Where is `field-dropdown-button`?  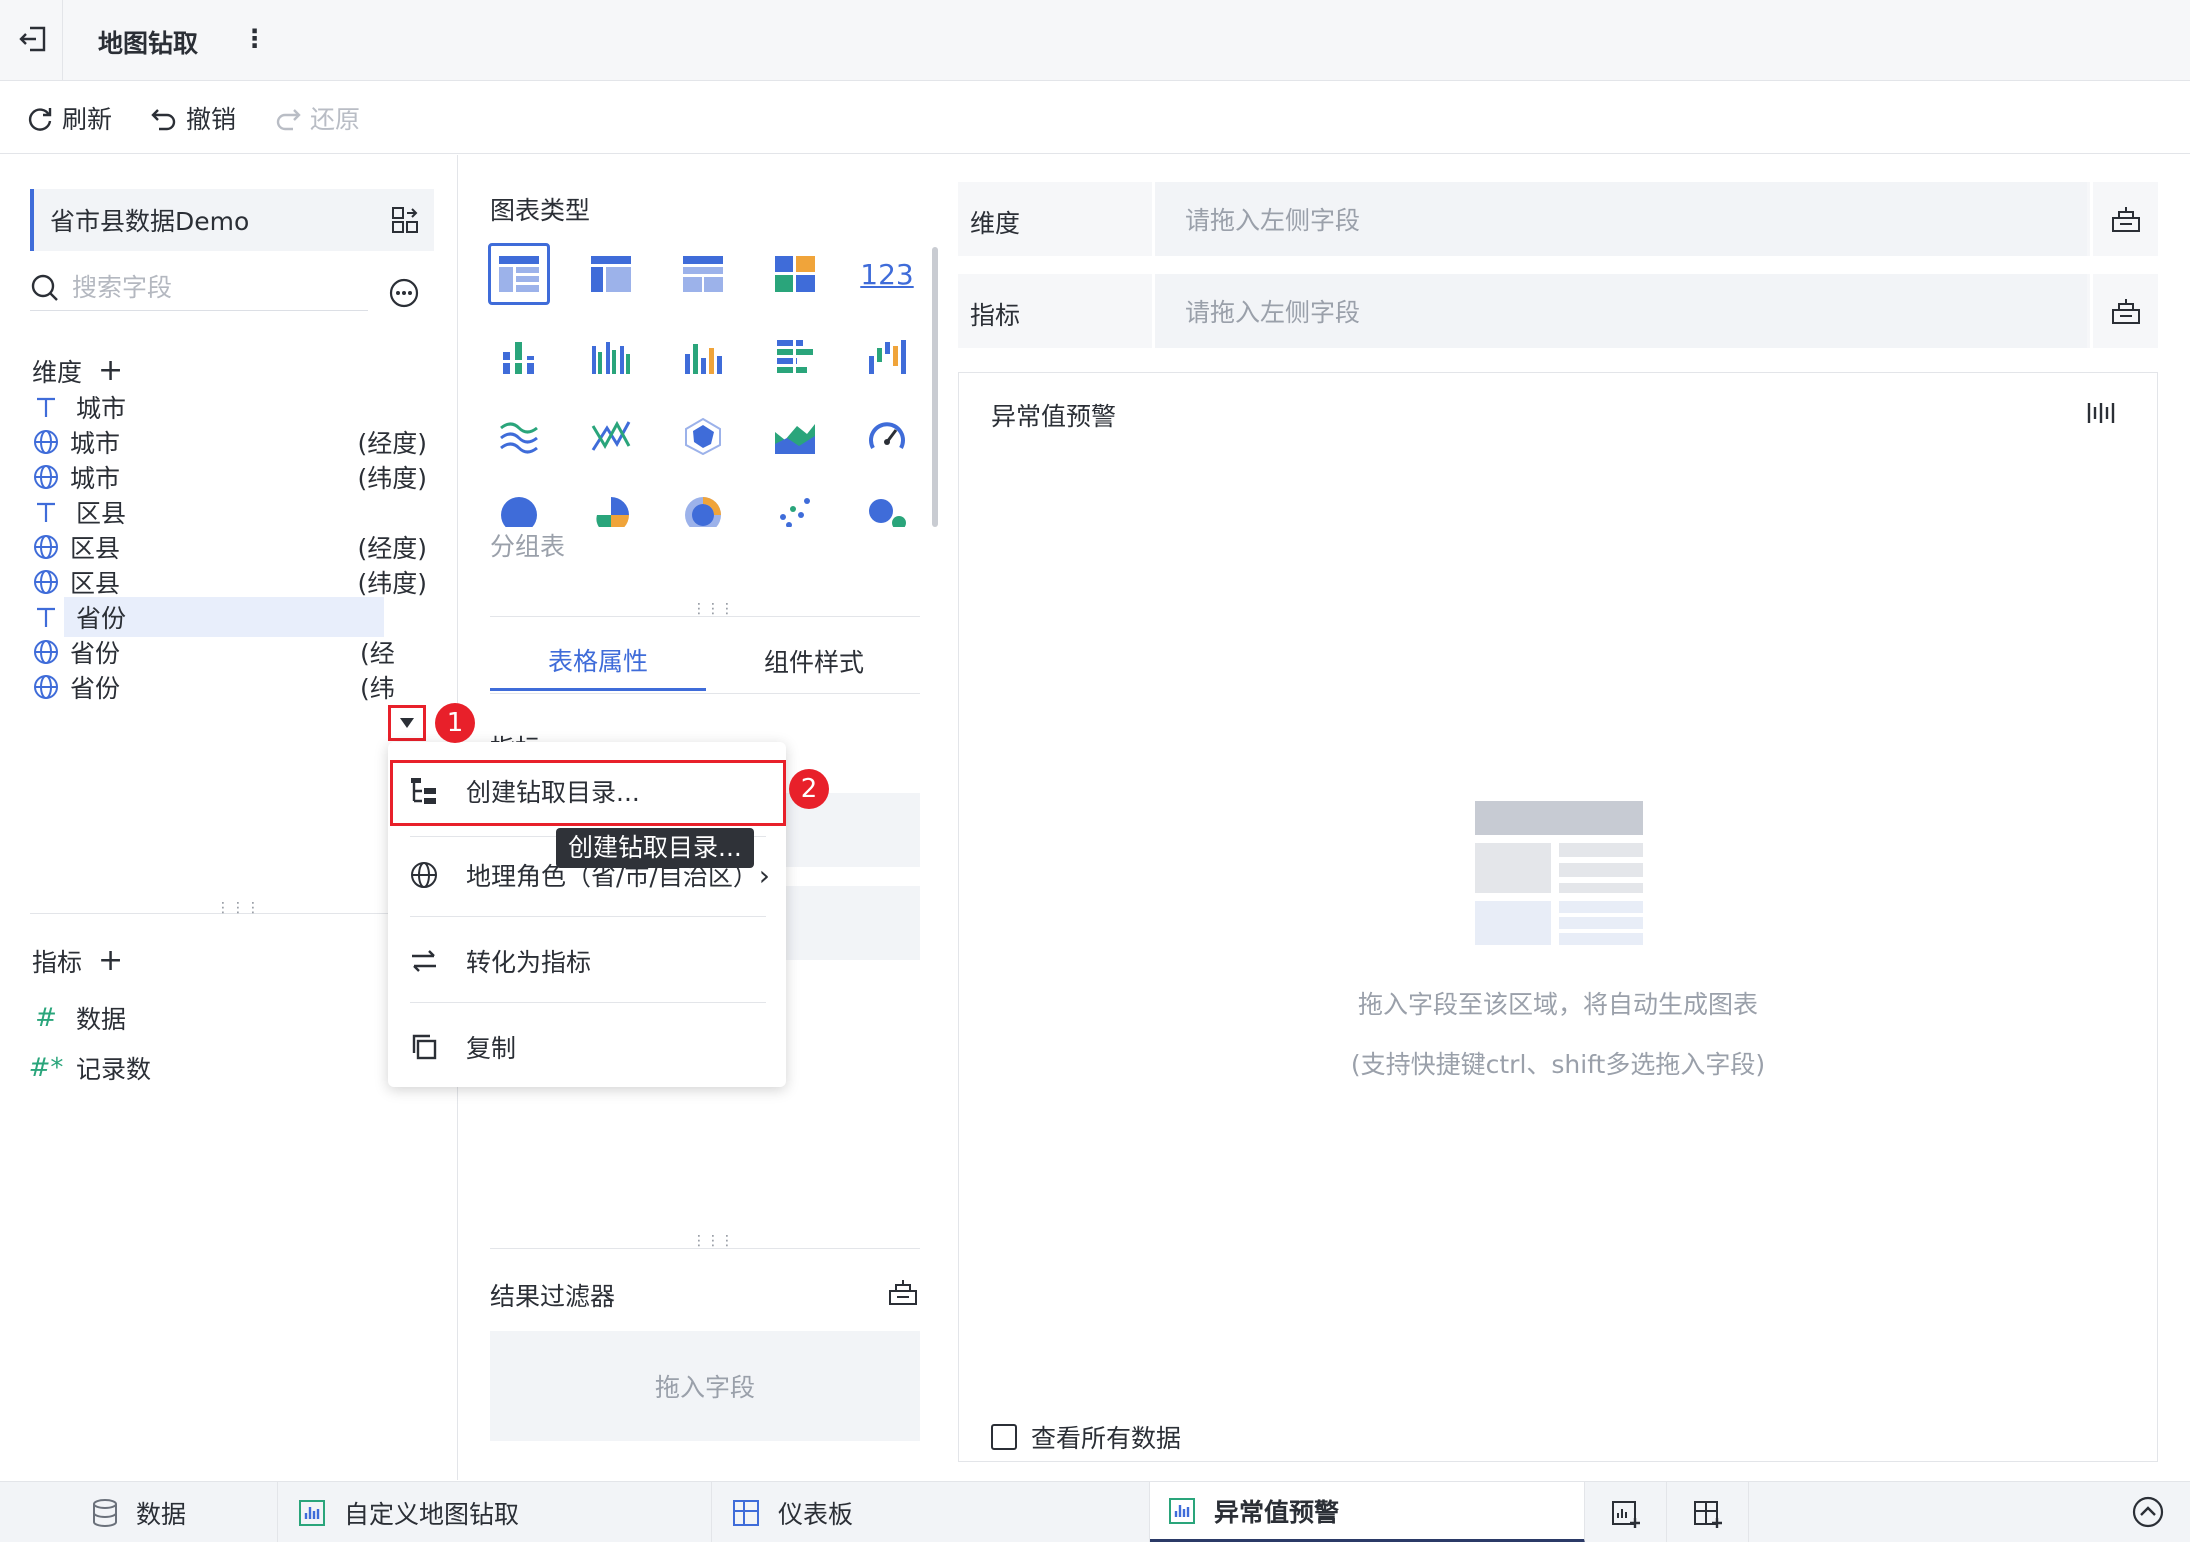
field-dropdown-button is located at coordinates (407, 723).